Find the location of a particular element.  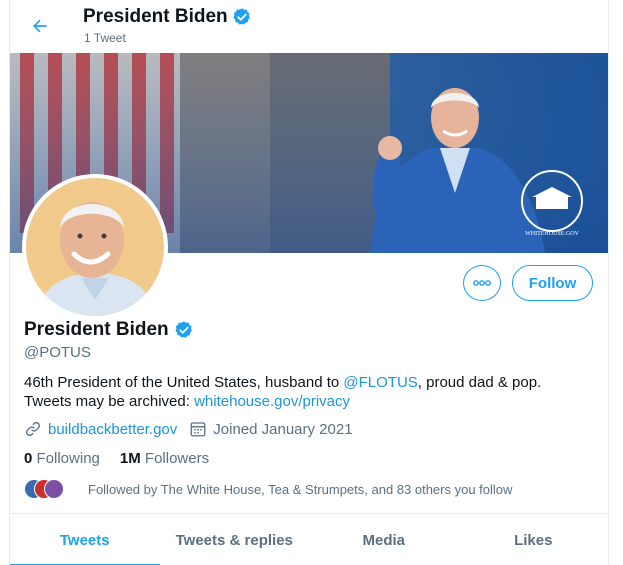

more-options-button is located at coordinates (482, 283).